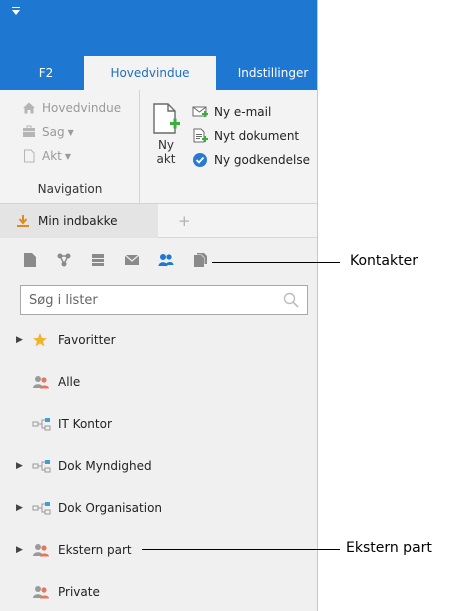 The image size is (451, 611). Describe the element at coordinates (291, 300) in the screenshot. I see `search-icon` at that location.